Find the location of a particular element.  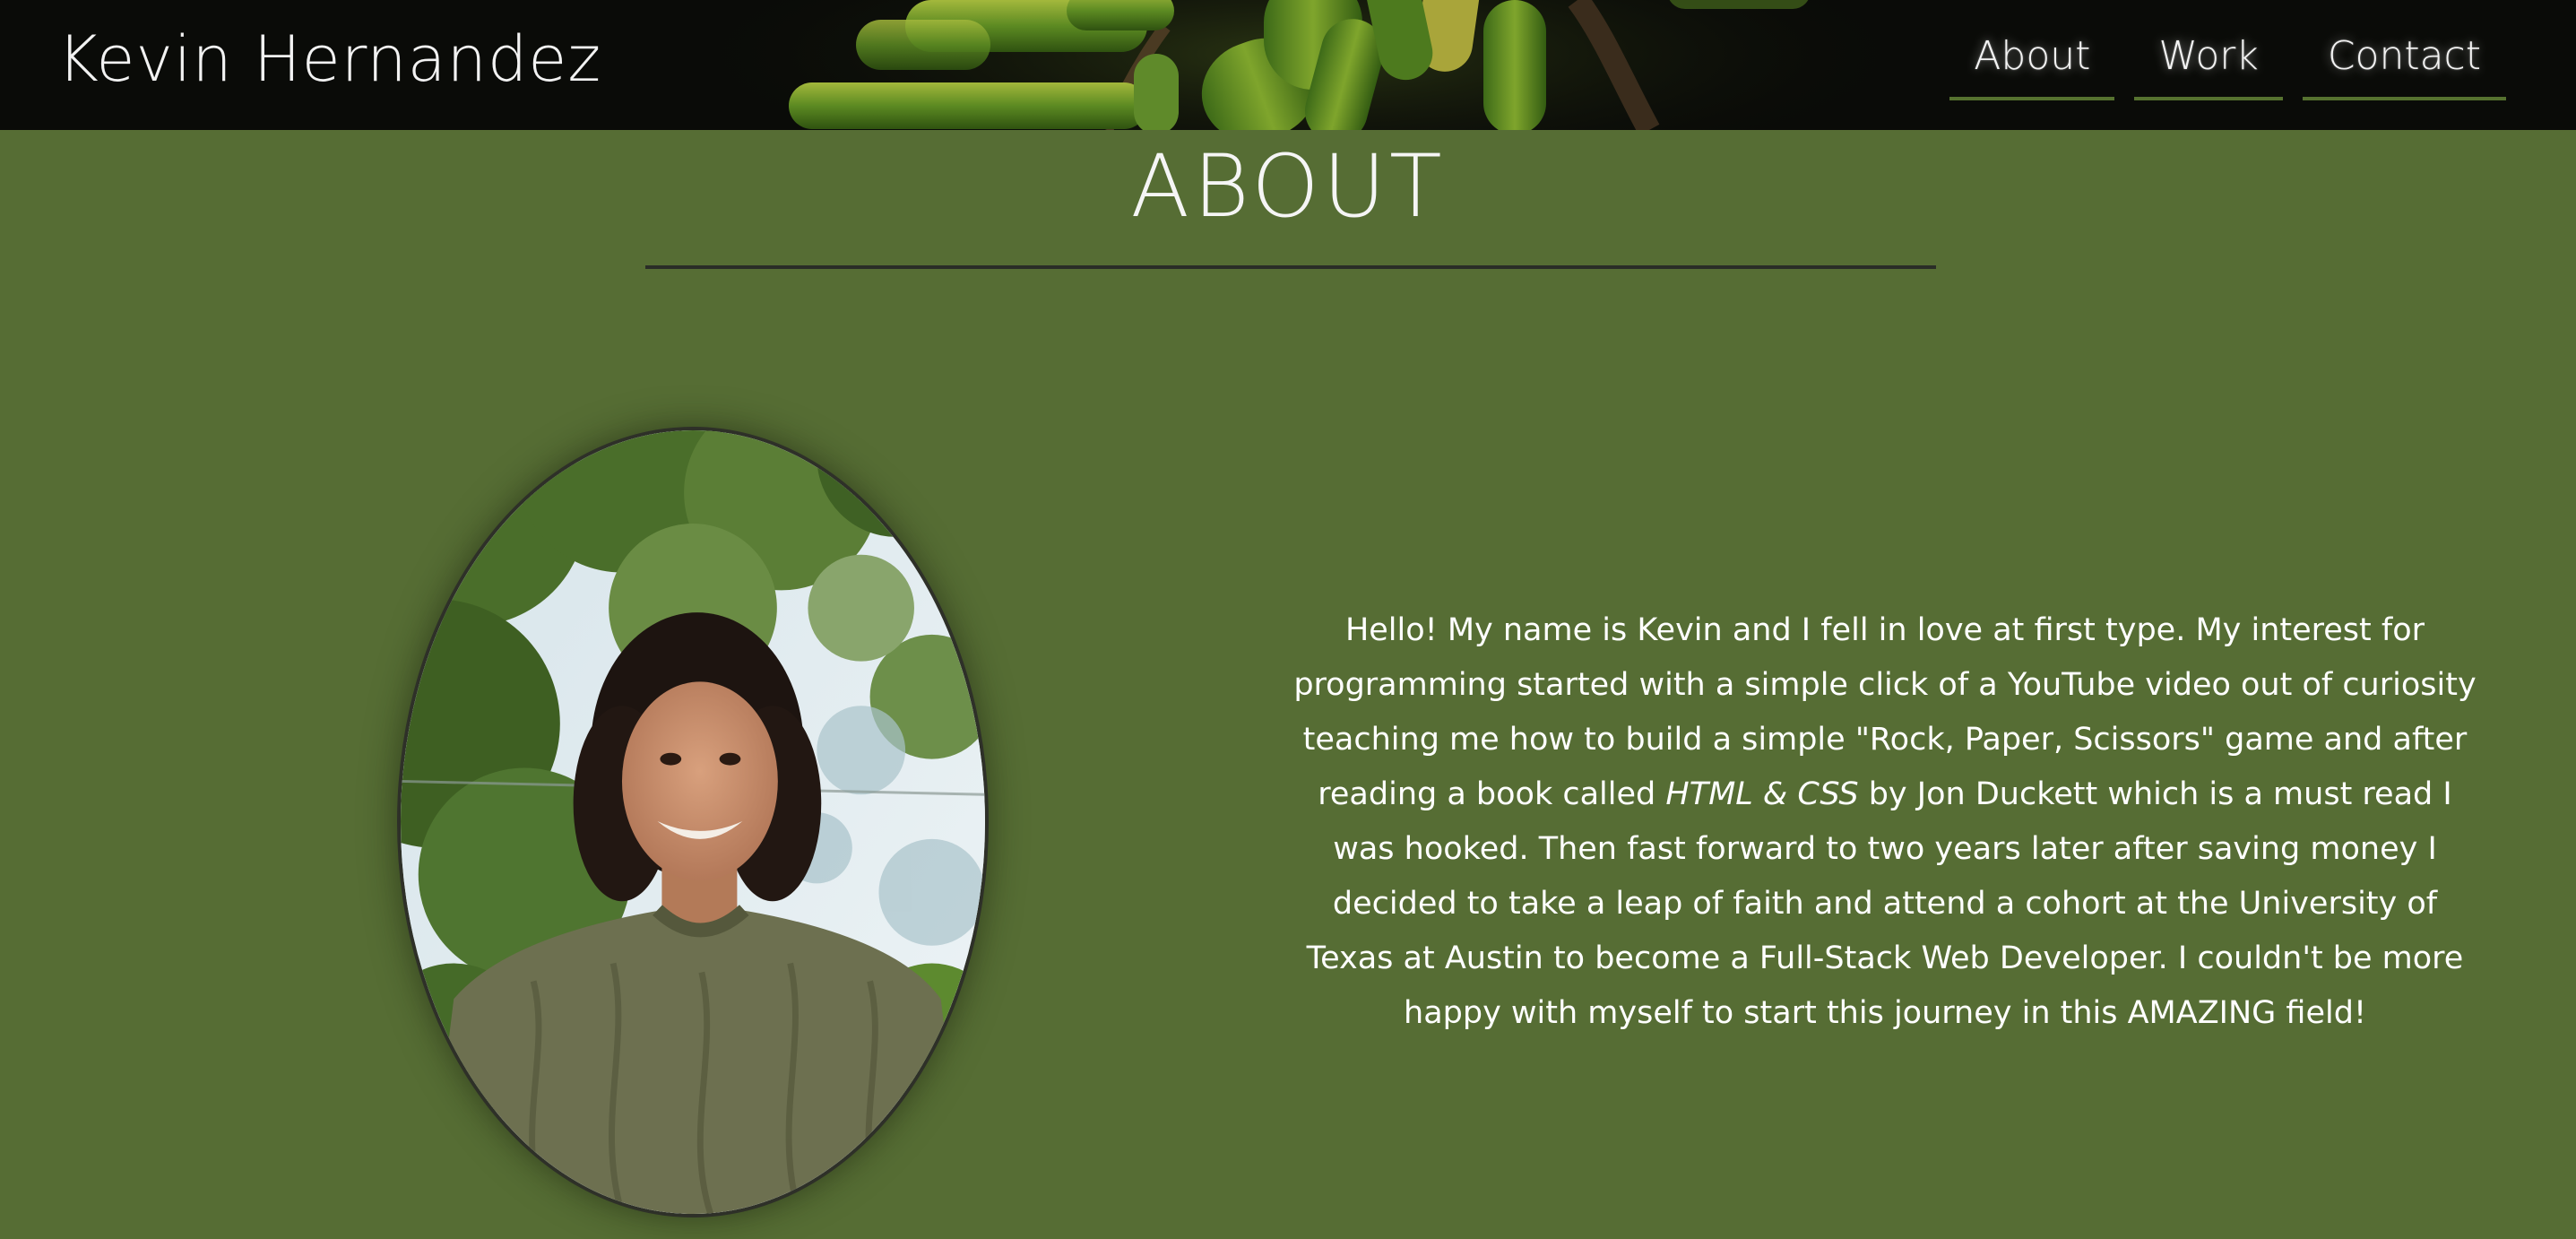

nav-link-contact: Contact is located at coordinates (2404, 63).